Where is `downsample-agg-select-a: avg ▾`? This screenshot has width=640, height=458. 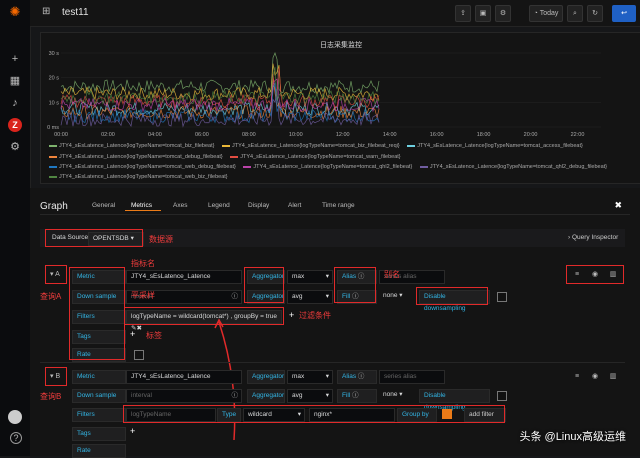
downsample-agg-select-a: avg ▾ is located at coordinates (310, 297).